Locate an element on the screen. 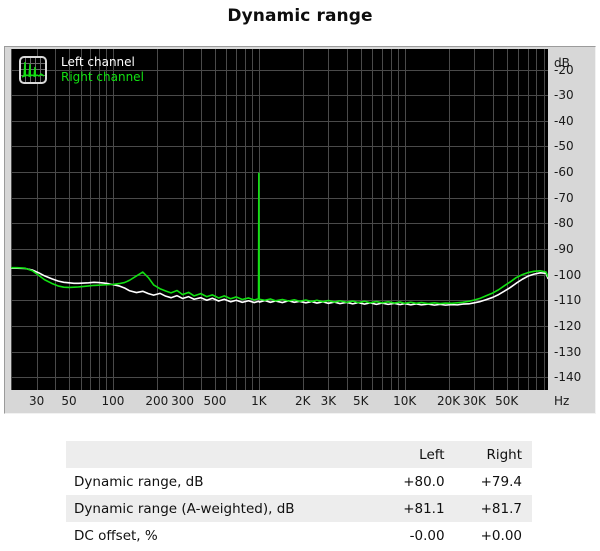 The image size is (600, 551). x-tick-50K: 50K is located at coordinates (507, 401).